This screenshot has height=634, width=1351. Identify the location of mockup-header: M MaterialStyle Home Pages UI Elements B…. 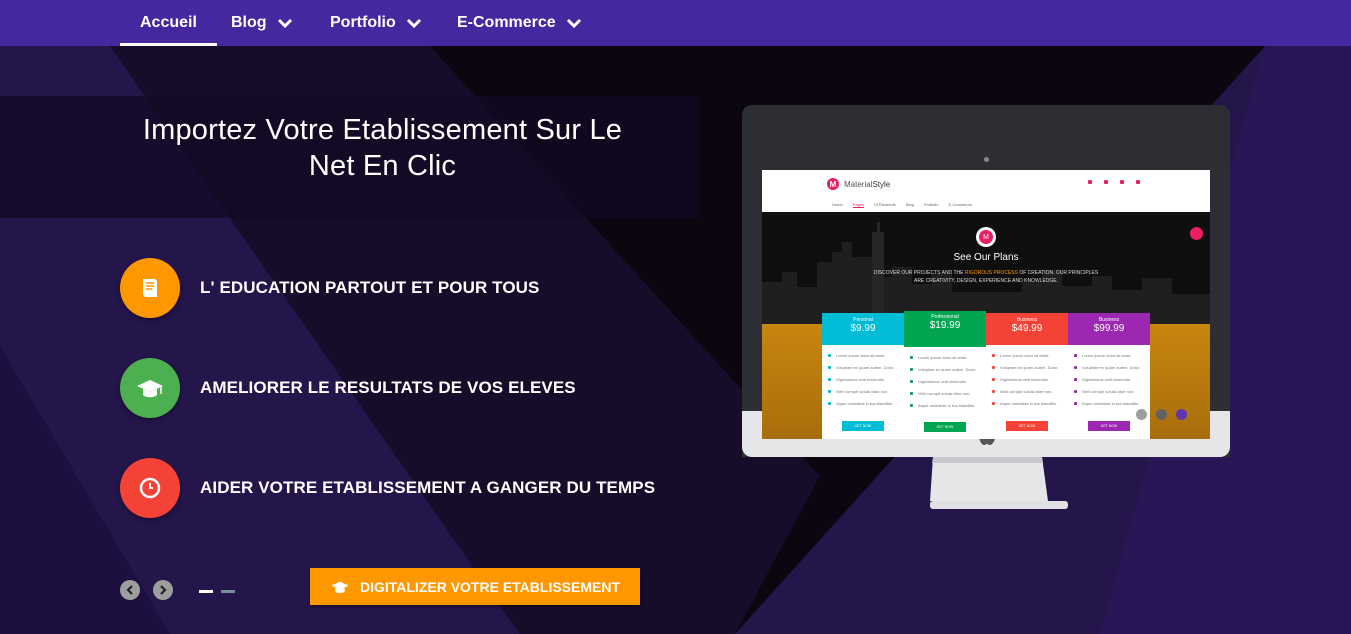
(986, 191).